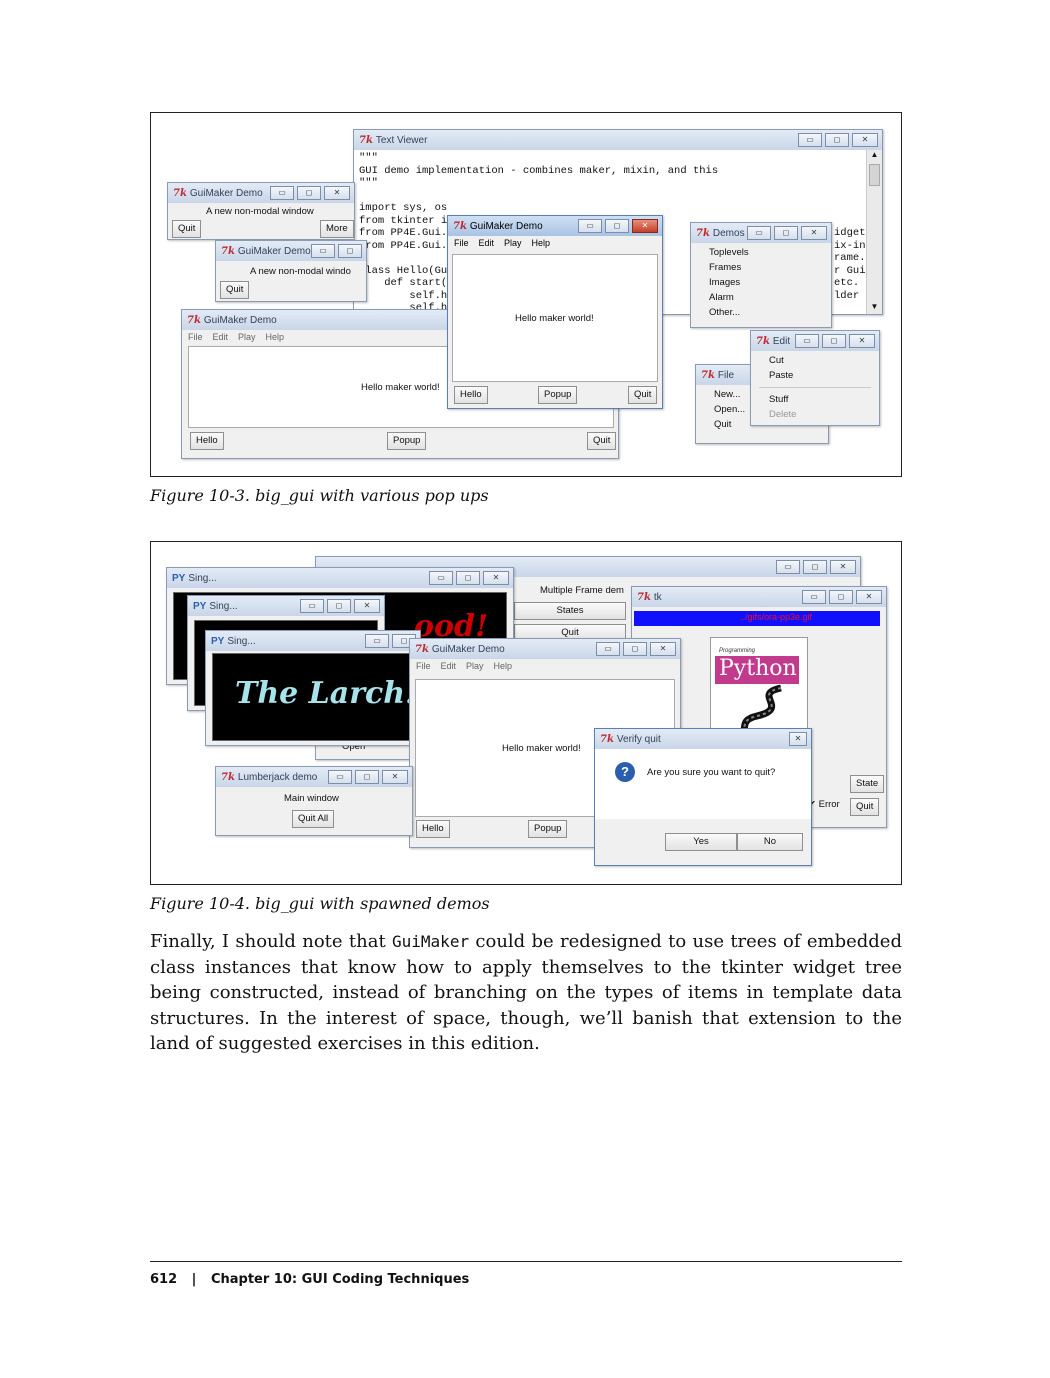 The image size is (1050, 1378). Describe the element at coordinates (815, 375) in the screenshot. I see `menu-entry: Paste` at that location.